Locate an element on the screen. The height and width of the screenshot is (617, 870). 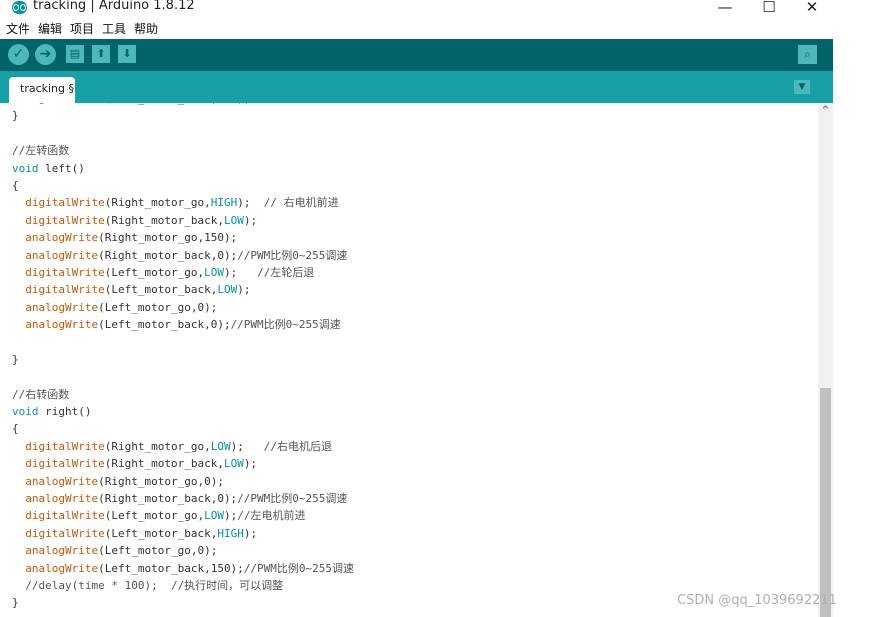
code-line: analogWrite(Right_motor_go,150); is located at coordinates (131, 238).